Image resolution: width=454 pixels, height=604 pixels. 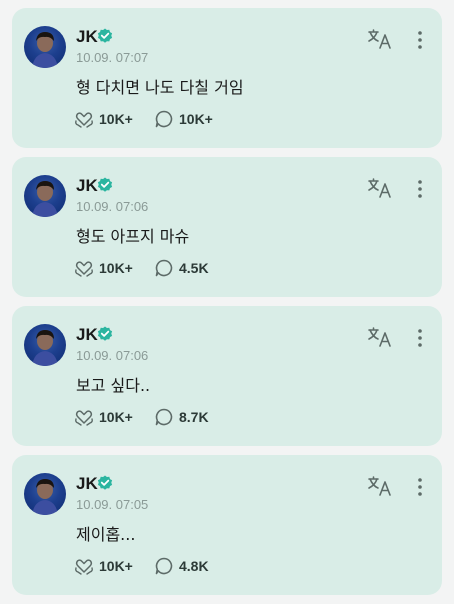 I want to click on post-timestamp: 10.09. 07:05, so click(x=112, y=504).